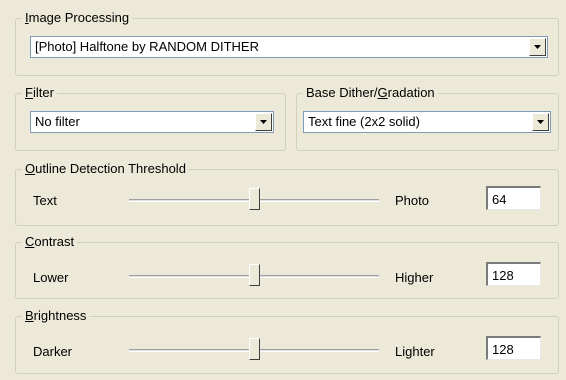 The height and width of the screenshot is (380, 566). I want to click on filter-value: No filter, so click(57, 121).